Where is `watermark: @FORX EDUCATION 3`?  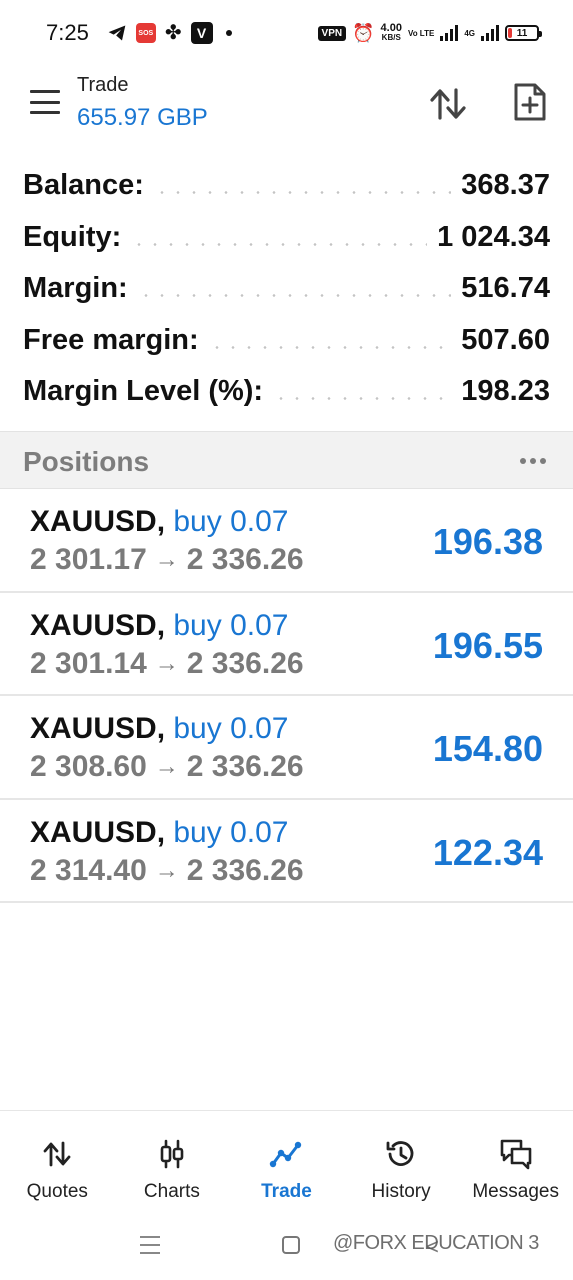 watermark: @FORX EDUCATION 3 is located at coordinates (436, 1243).